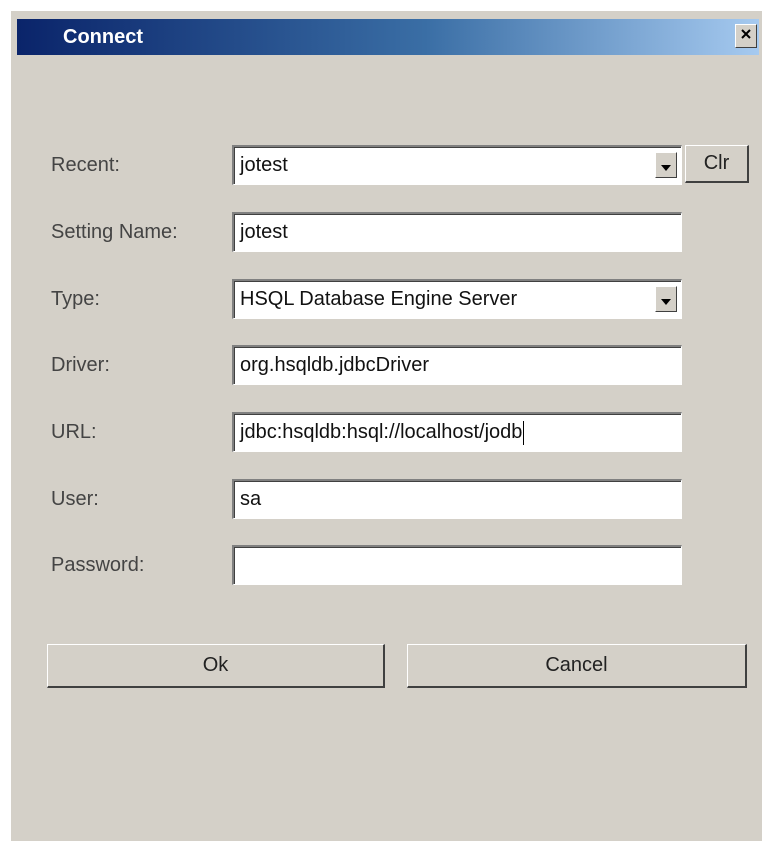 Image resolution: width=768 pixels, height=841 pixels. What do you see at coordinates (388, 37) in the screenshot?
I see `title-bar: Connect` at bounding box center [388, 37].